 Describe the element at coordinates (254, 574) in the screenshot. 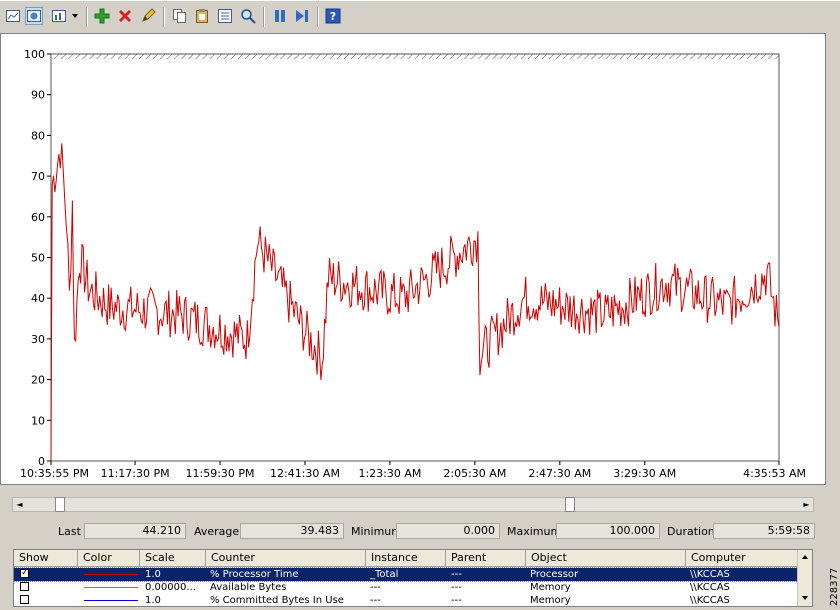

I see `cell-counter: % Processor Time` at that location.